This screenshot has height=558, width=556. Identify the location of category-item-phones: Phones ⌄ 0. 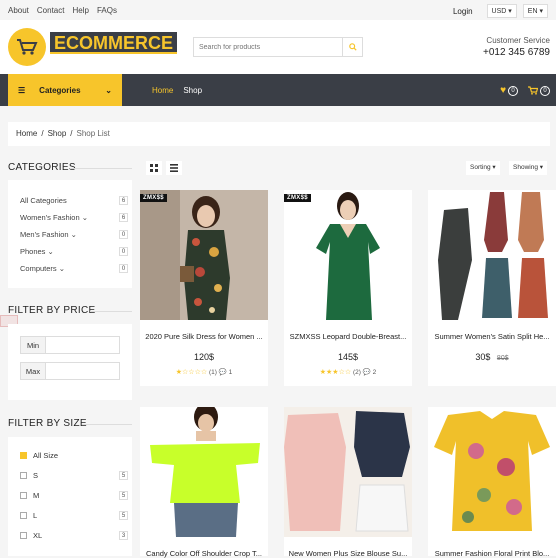
(70, 251).